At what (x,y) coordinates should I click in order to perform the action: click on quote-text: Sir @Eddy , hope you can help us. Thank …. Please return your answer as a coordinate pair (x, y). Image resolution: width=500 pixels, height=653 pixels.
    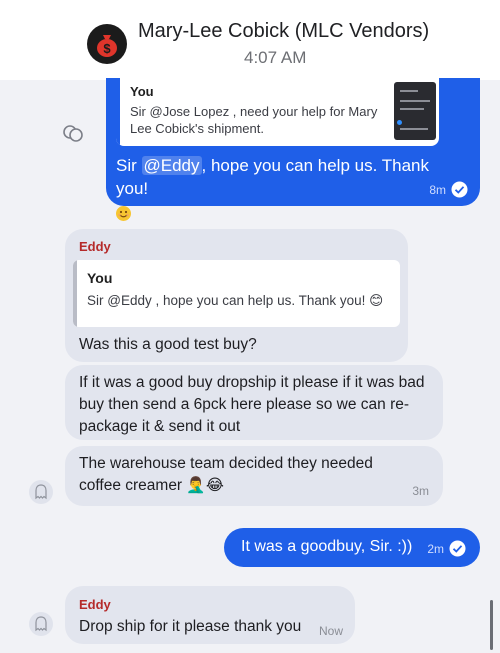
    Looking at the image, I should click on (235, 300).